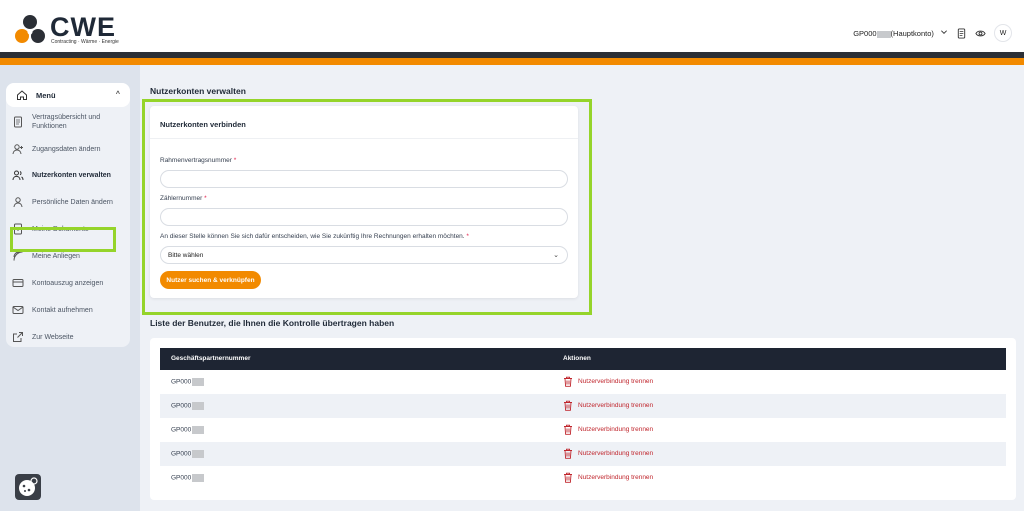  What do you see at coordinates (117, 94) in the screenshot?
I see `chevron-up-icon: ^` at bounding box center [117, 94].